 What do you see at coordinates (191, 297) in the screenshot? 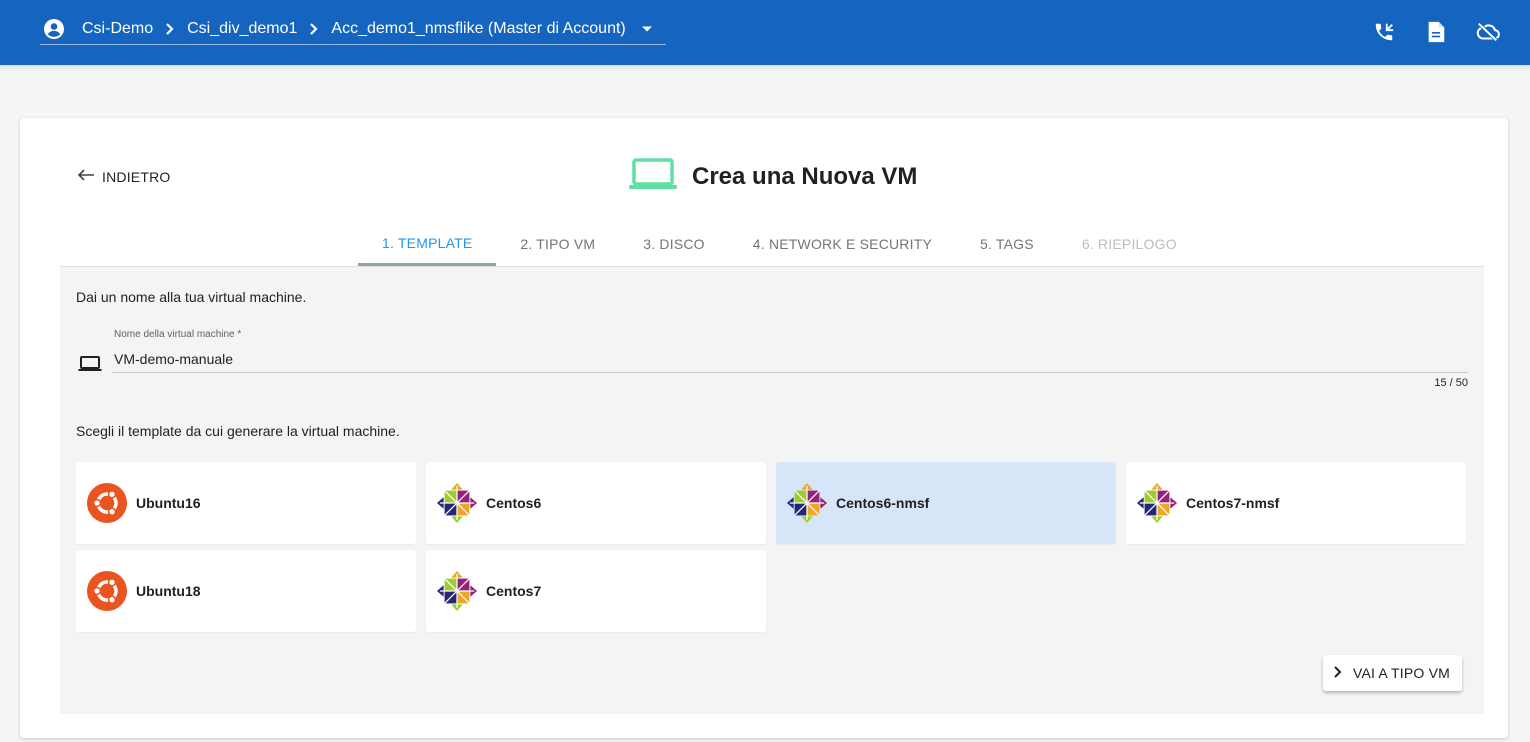
I see `name-instructions: Dai un nome alla tua virtual machine.` at bounding box center [191, 297].